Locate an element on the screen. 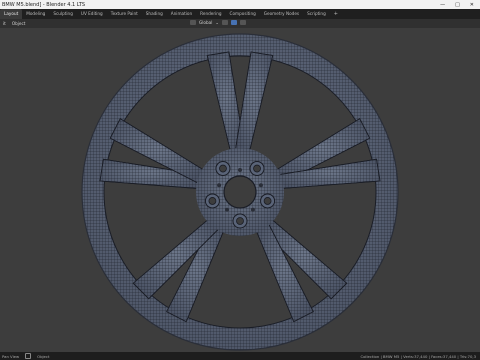 Image resolution: width=480 pixels, height=360 pixels. snap-icon is located at coordinates (224, 22).